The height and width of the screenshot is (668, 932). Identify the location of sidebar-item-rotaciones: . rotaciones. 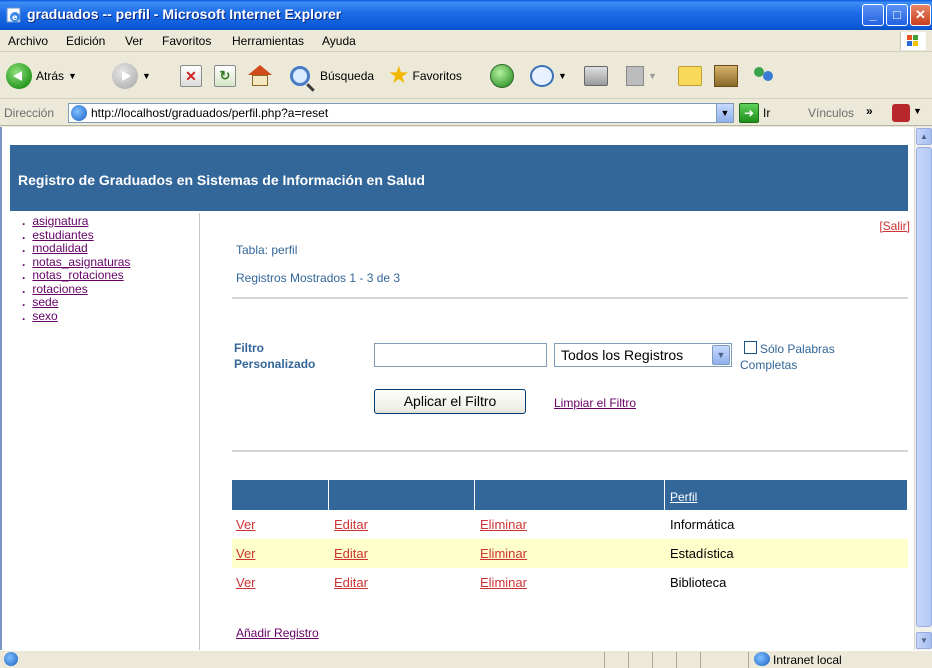
(76, 289).